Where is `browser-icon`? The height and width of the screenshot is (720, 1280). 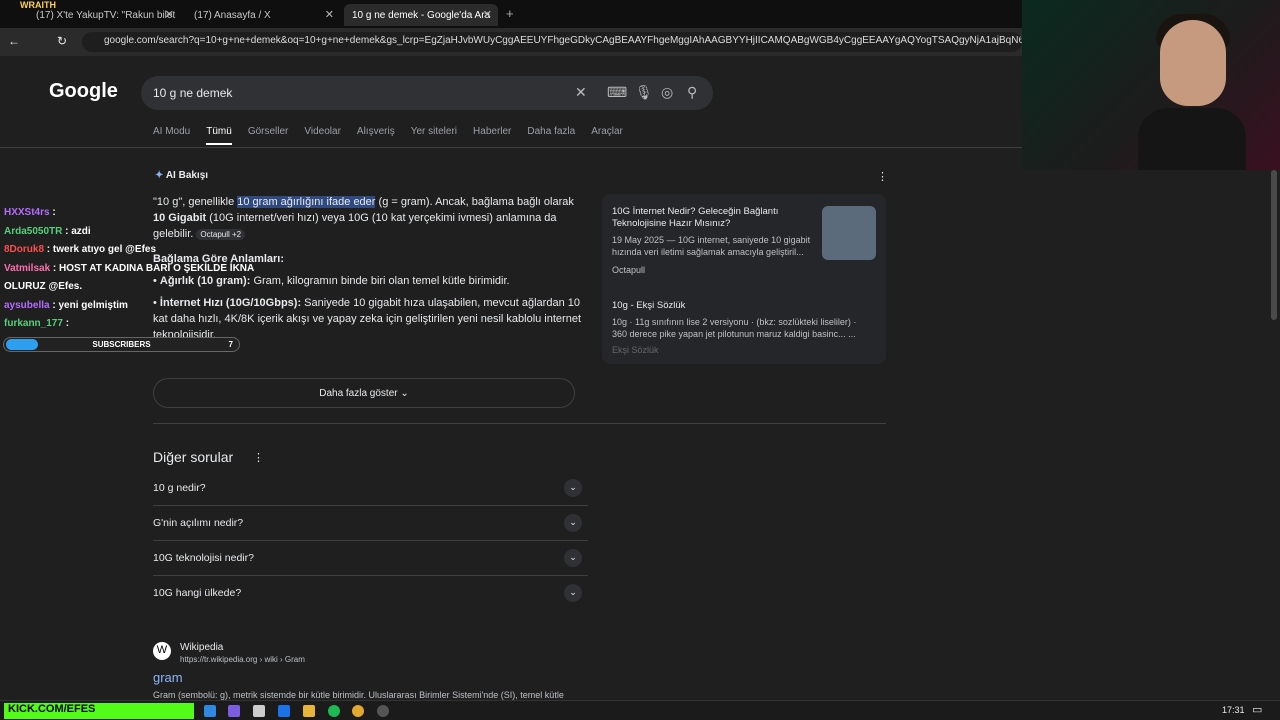
browser-icon is located at coordinates (234, 711).